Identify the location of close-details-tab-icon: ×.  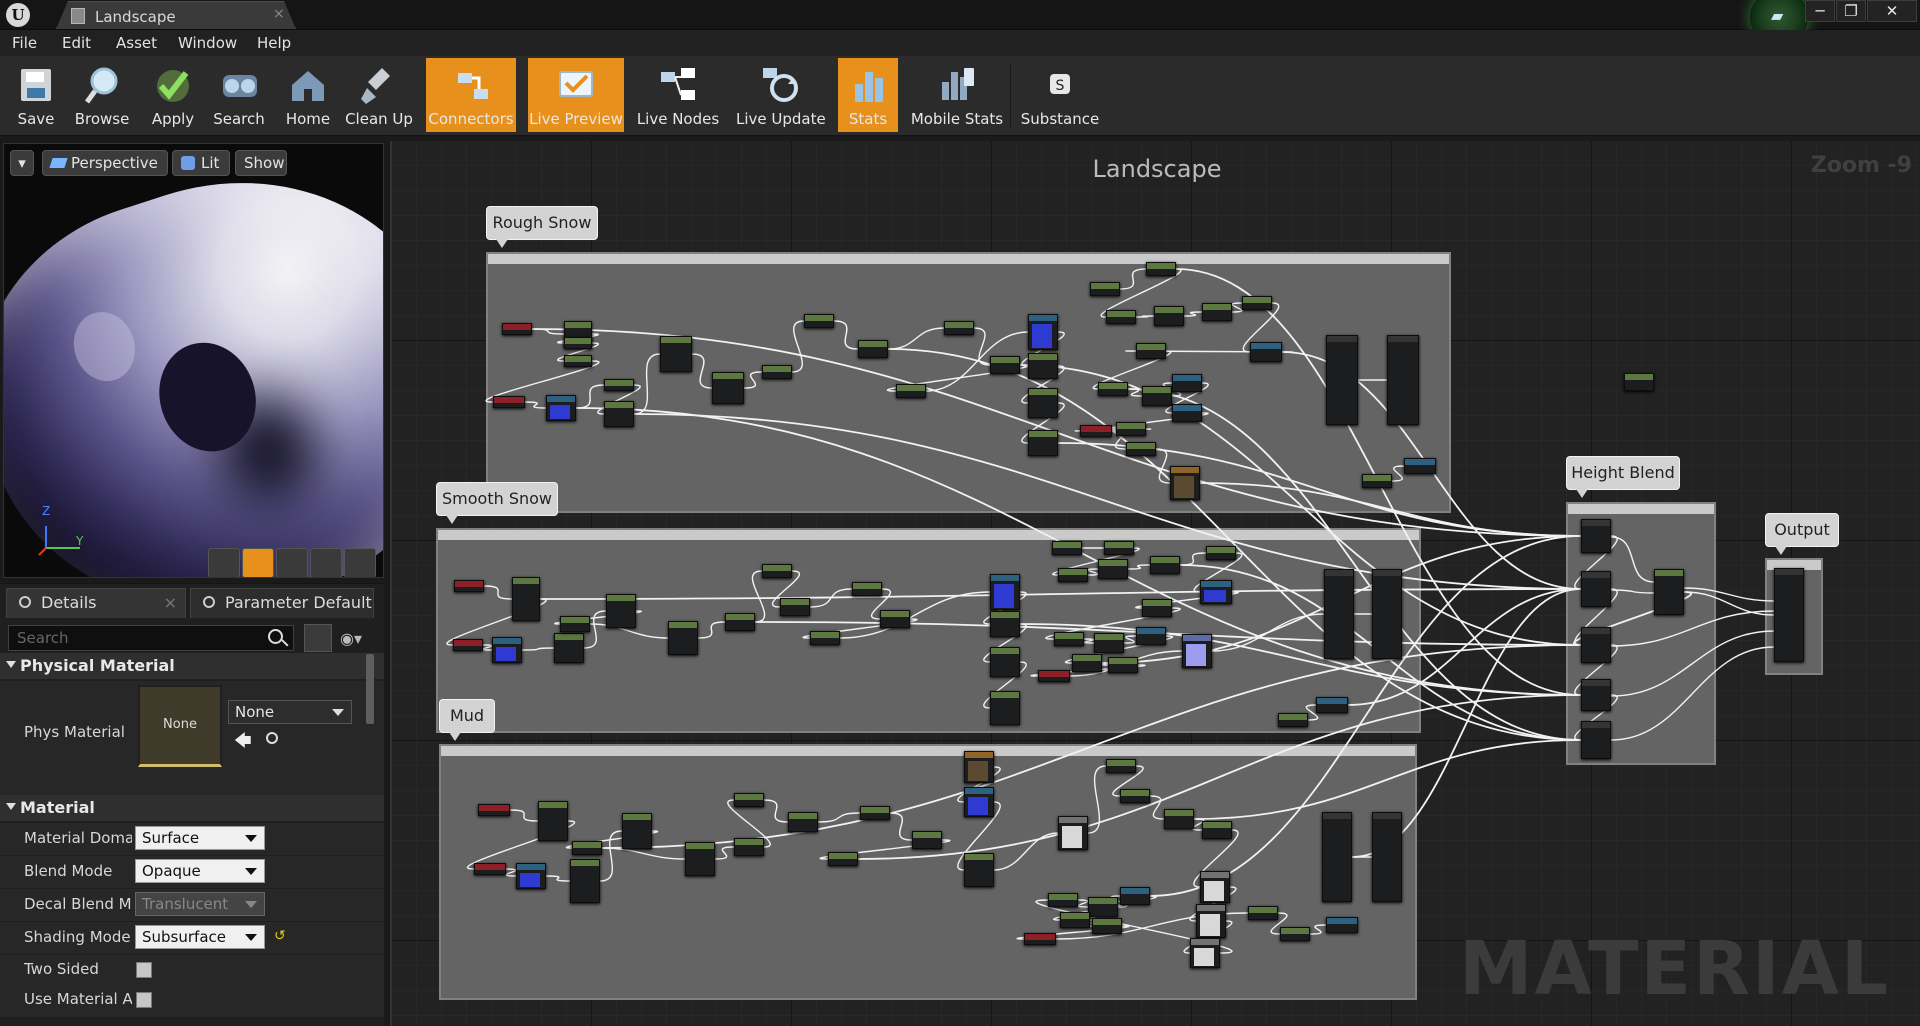
(170, 603).